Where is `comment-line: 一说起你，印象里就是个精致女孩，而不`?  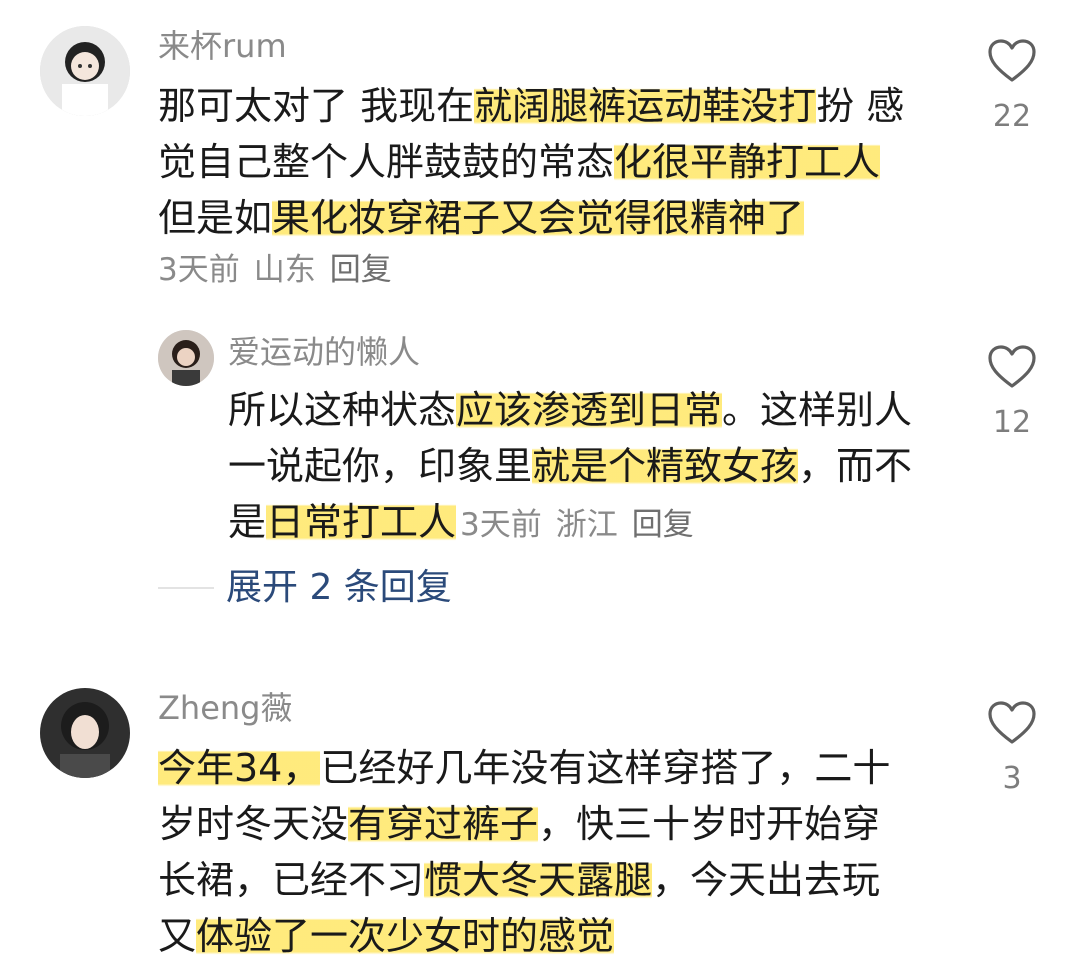 comment-line: 一说起你，印象里就是个精致女孩，而不 is located at coordinates (570, 466).